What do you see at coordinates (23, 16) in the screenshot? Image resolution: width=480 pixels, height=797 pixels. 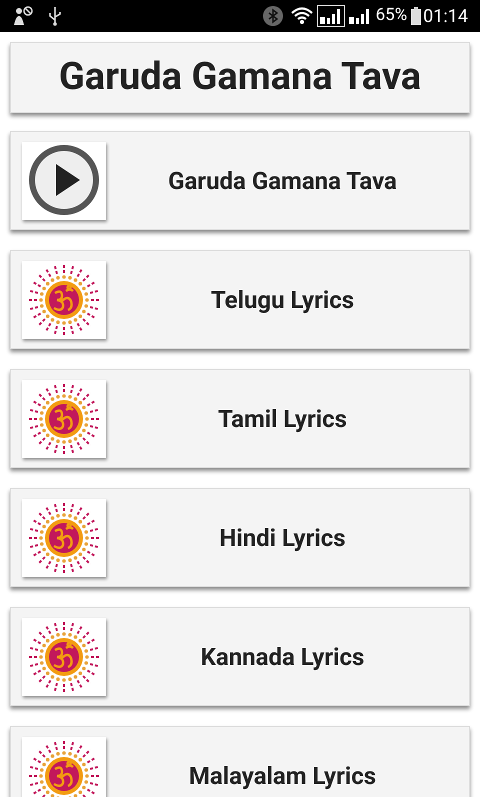 I see `notification-icon` at bounding box center [23, 16].